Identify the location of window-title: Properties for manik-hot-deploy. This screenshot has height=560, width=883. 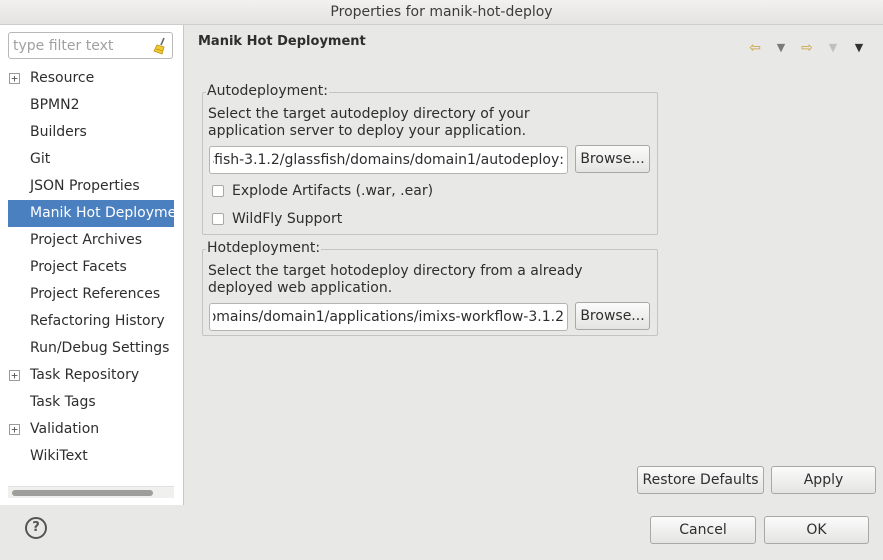
(441, 12).